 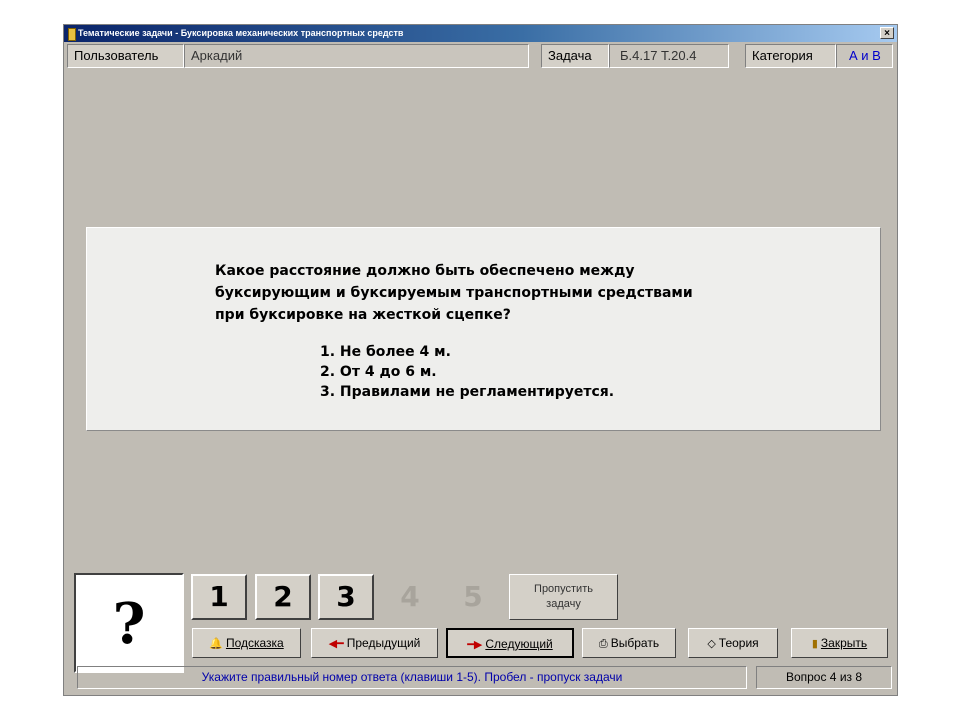 What do you see at coordinates (363, 315) in the screenshot?
I see `question-line: при буксировке на жесткой сцепке?` at bounding box center [363, 315].